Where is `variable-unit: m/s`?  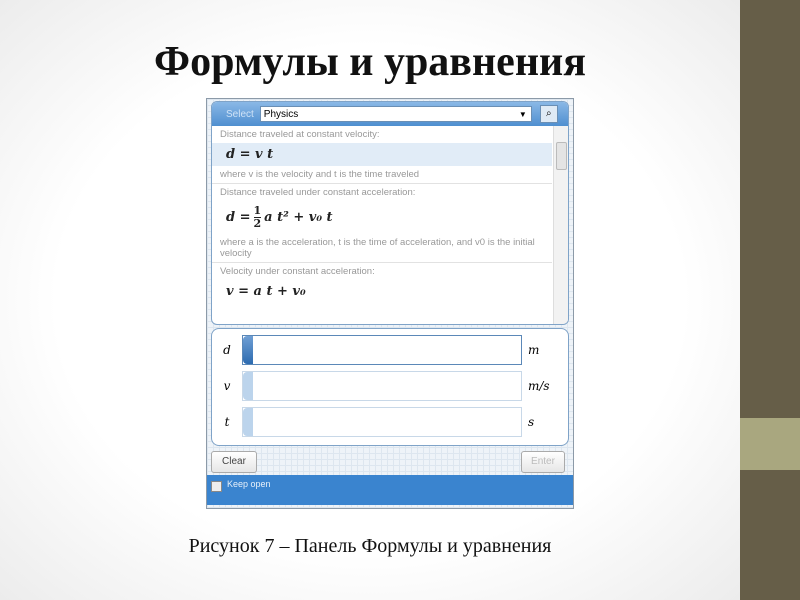 variable-unit: m/s is located at coordinates (539, 386).